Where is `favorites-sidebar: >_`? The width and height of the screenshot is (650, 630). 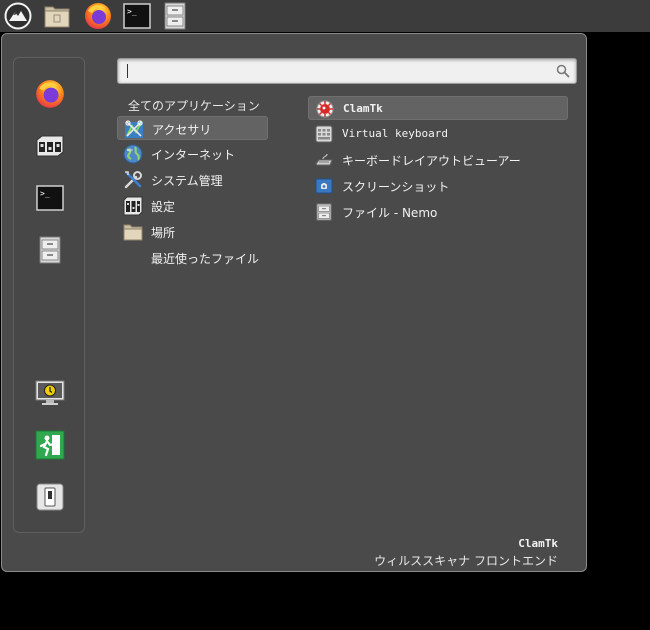 favorites-sidebar: >_ is located at coordinates (49, 295).